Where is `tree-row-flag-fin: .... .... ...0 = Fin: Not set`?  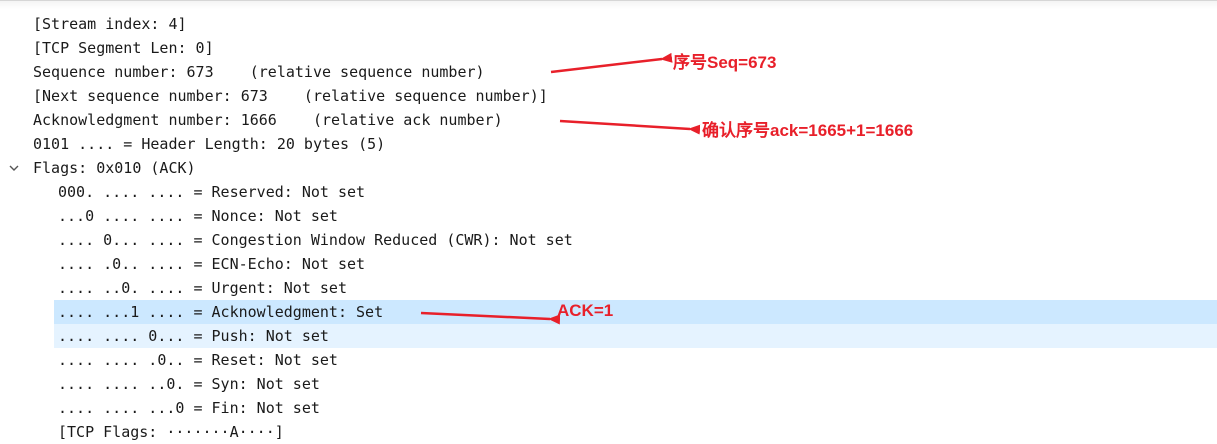
tree-row-flag-fin: .... .... ...0 = Fin: Not set is located at coordinates (608, 408).